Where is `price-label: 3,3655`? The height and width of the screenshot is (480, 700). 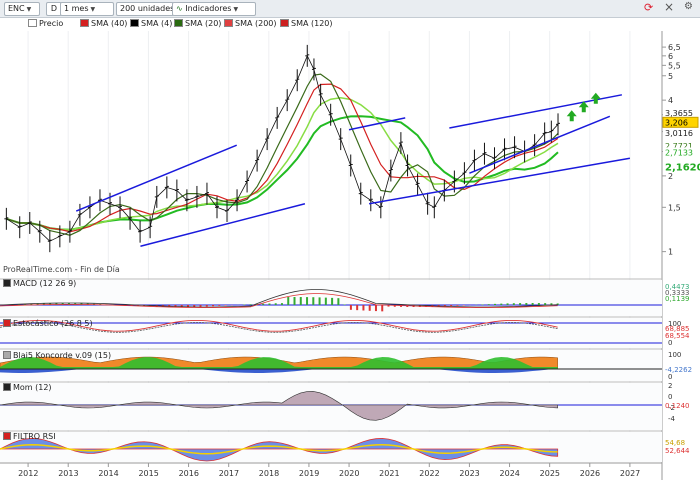 price-label: 3,3655 is located at coordinates (679, 113).